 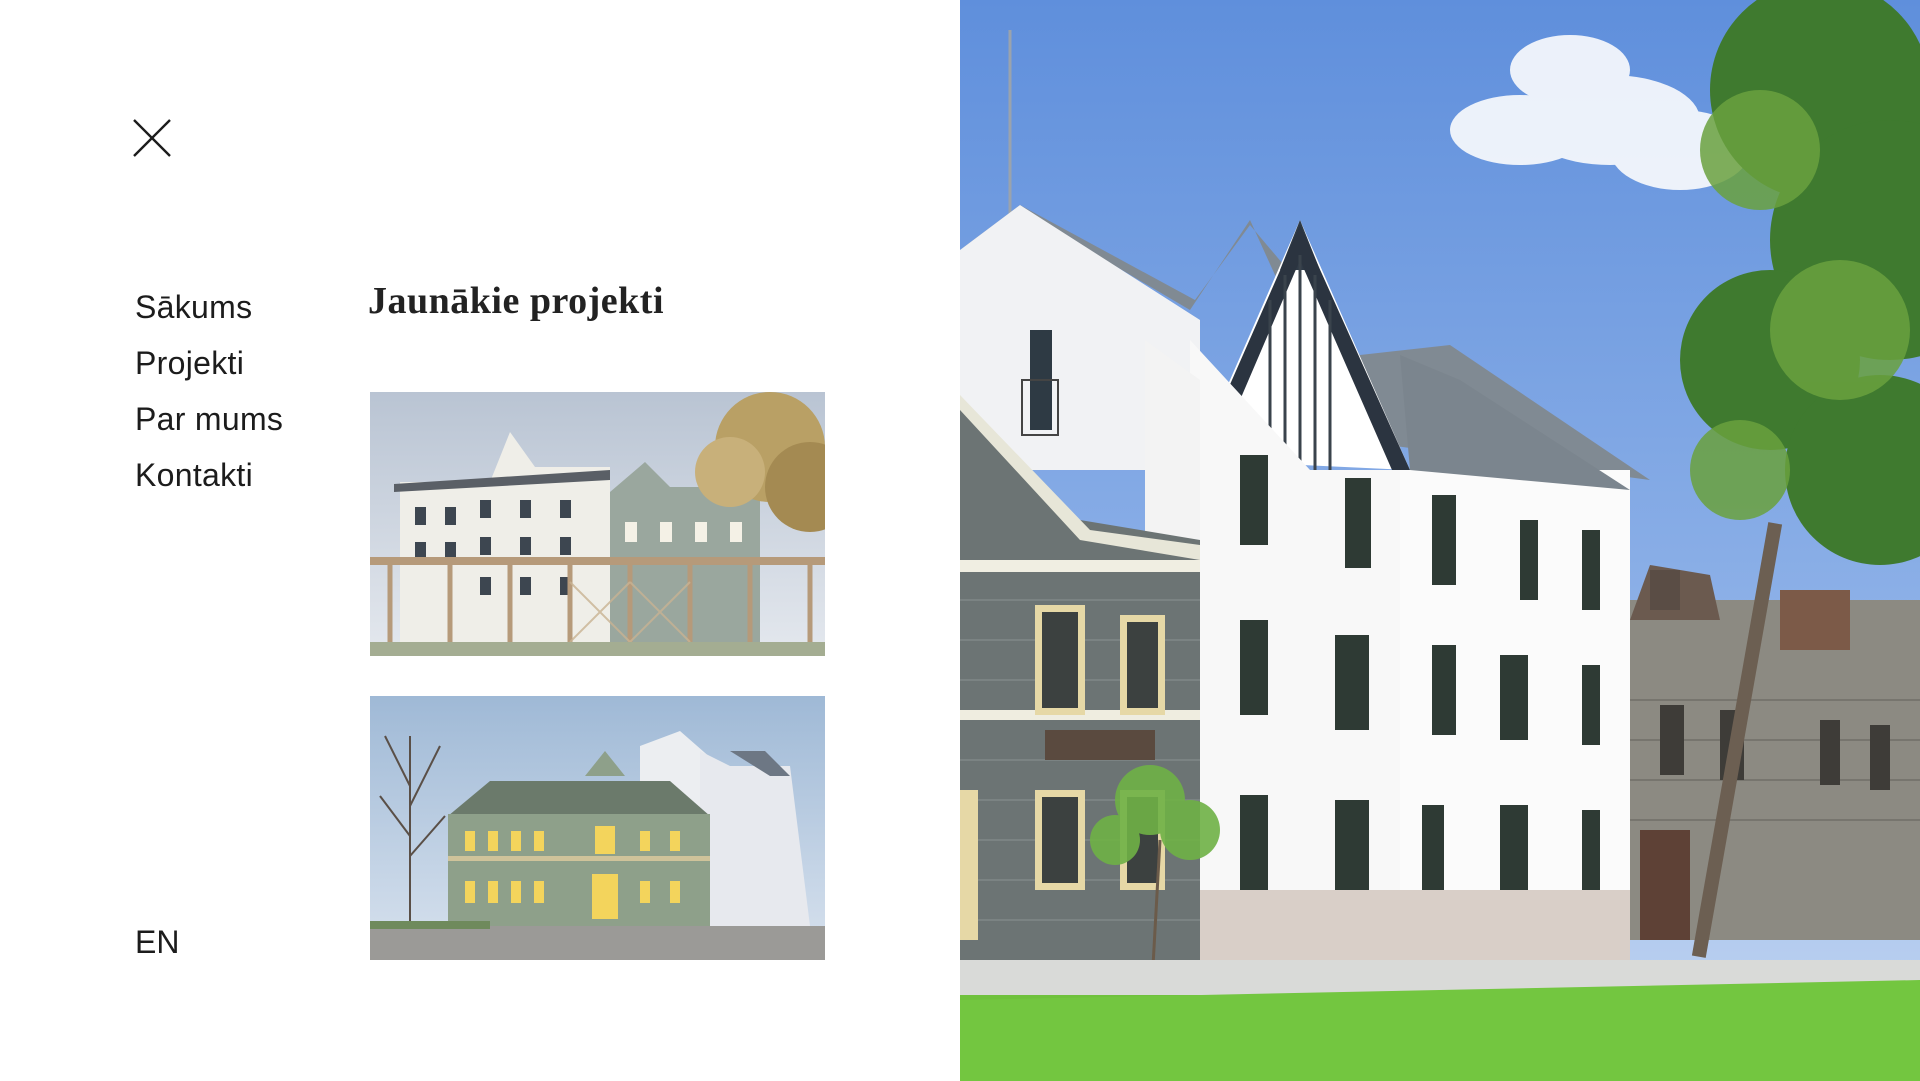 I want to click on latest-projects-title: Jaunākie projekti, so click(x=516, y=301).